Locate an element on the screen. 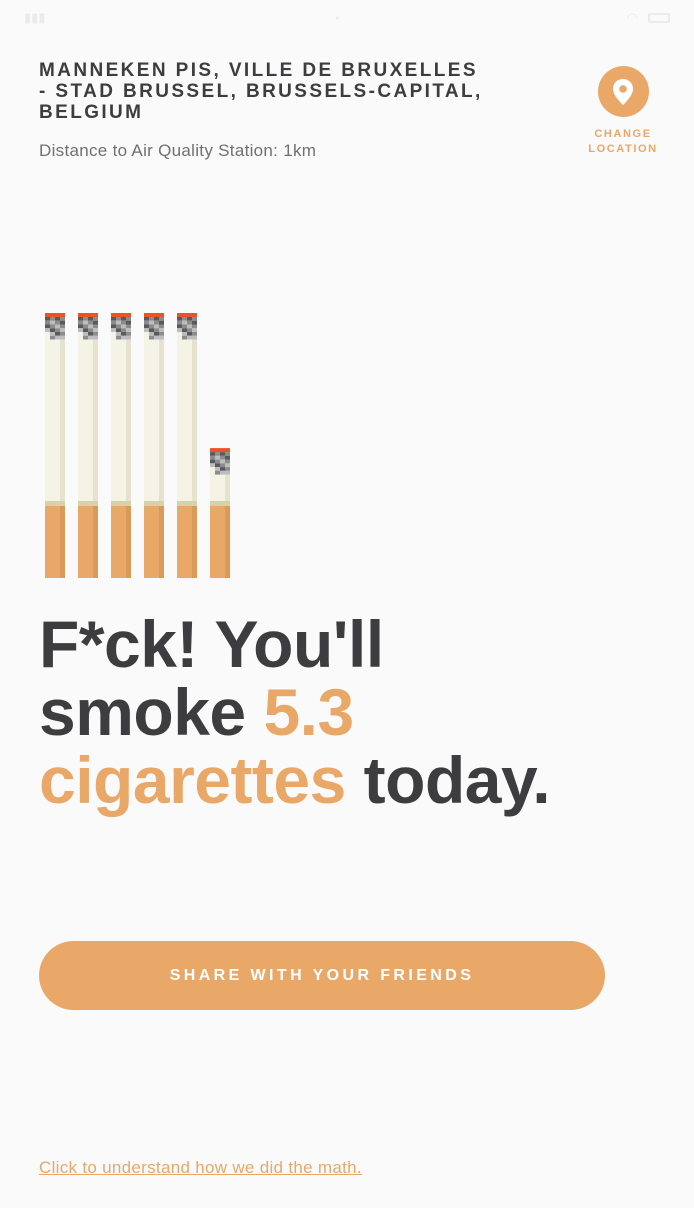 The height and width of the screenshot is (1208, 694). change-location-button: CHANGE LOCATION is located at coordinates (623, 111).